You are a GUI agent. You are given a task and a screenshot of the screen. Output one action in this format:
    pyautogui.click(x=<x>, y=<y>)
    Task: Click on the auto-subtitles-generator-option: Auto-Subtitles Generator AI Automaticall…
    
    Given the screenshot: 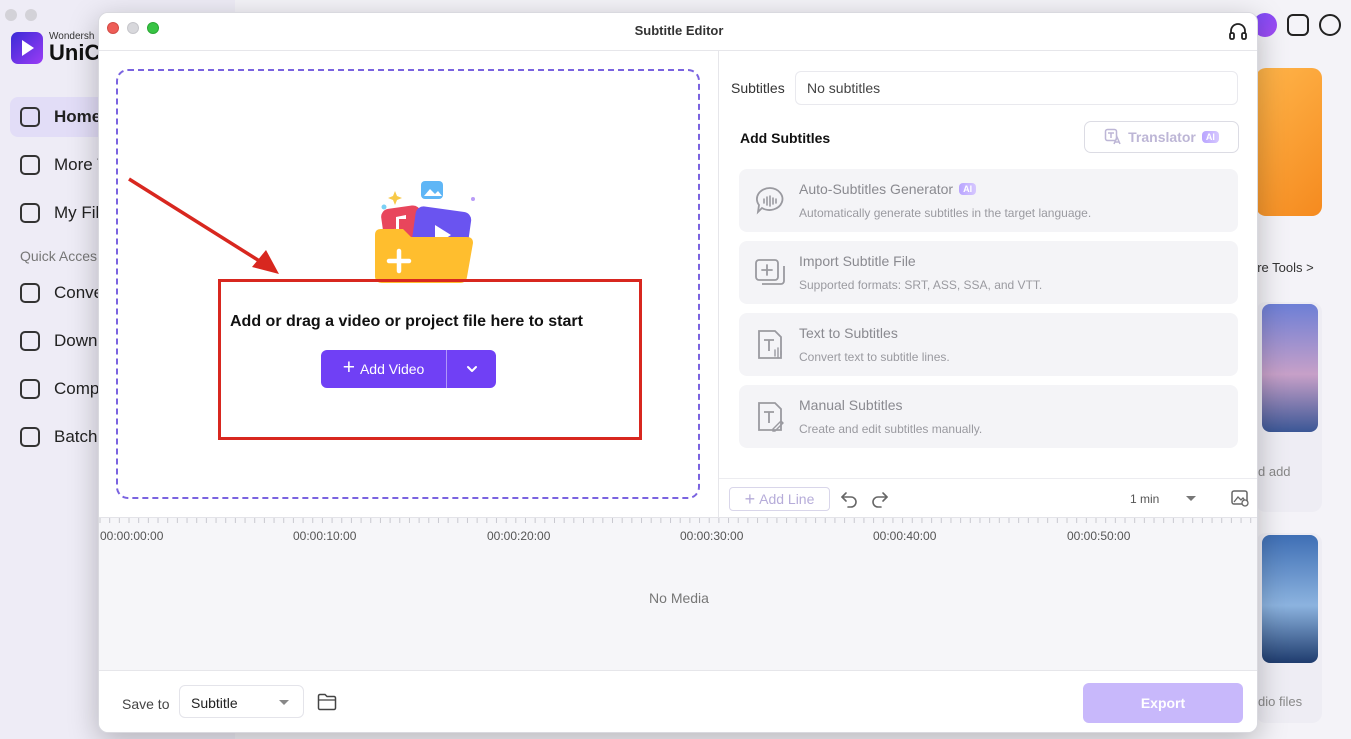 What is the action you would take?
    pyautogui.click(x=988, y=200)
    